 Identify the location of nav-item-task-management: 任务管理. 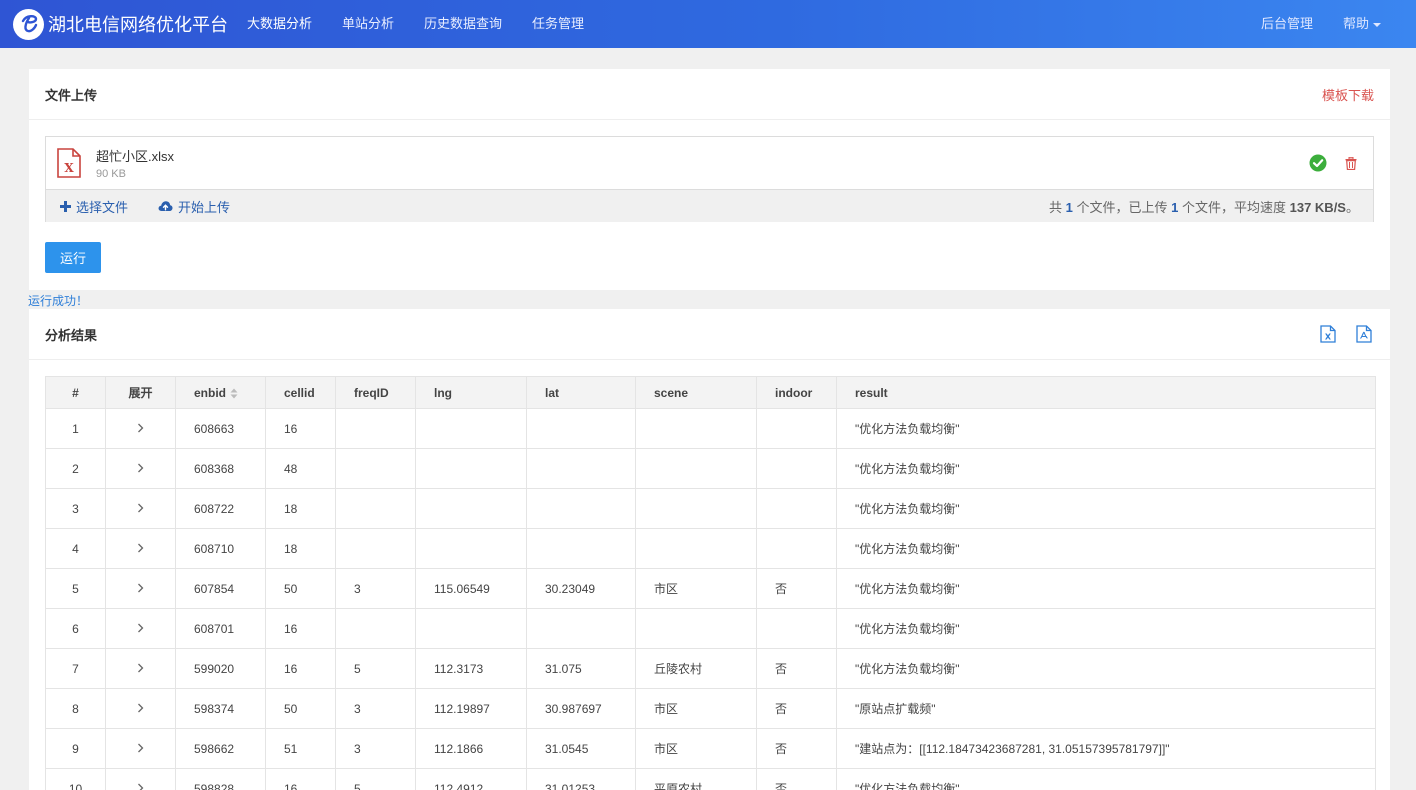
(558, 24).